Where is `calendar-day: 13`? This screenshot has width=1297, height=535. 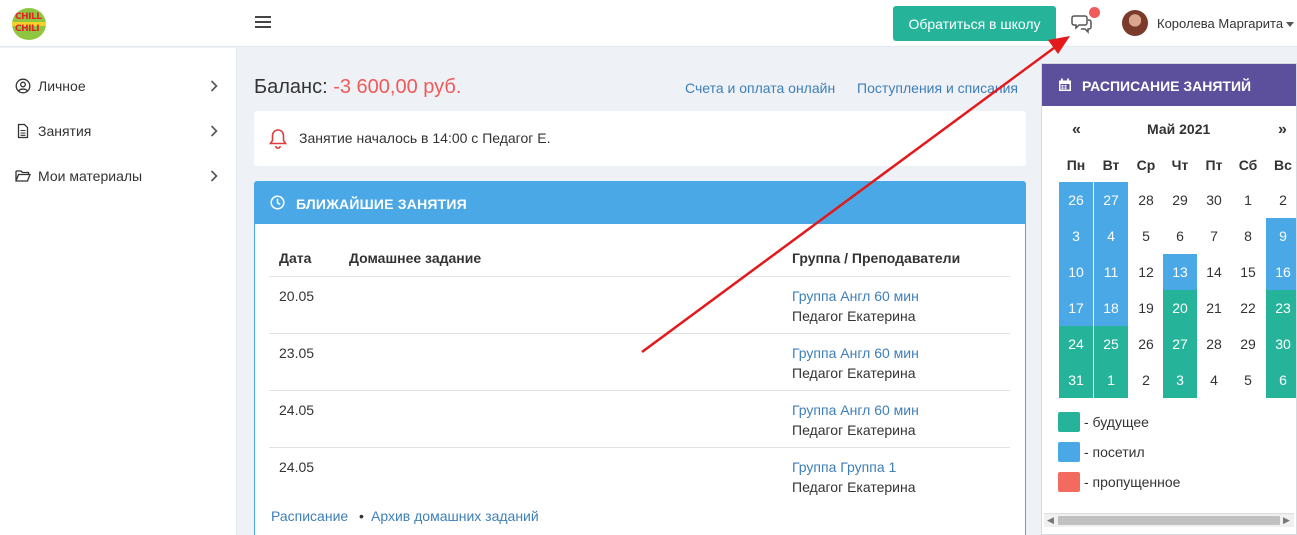
calendar-day: 13 is located at coordinates (1180, 272).